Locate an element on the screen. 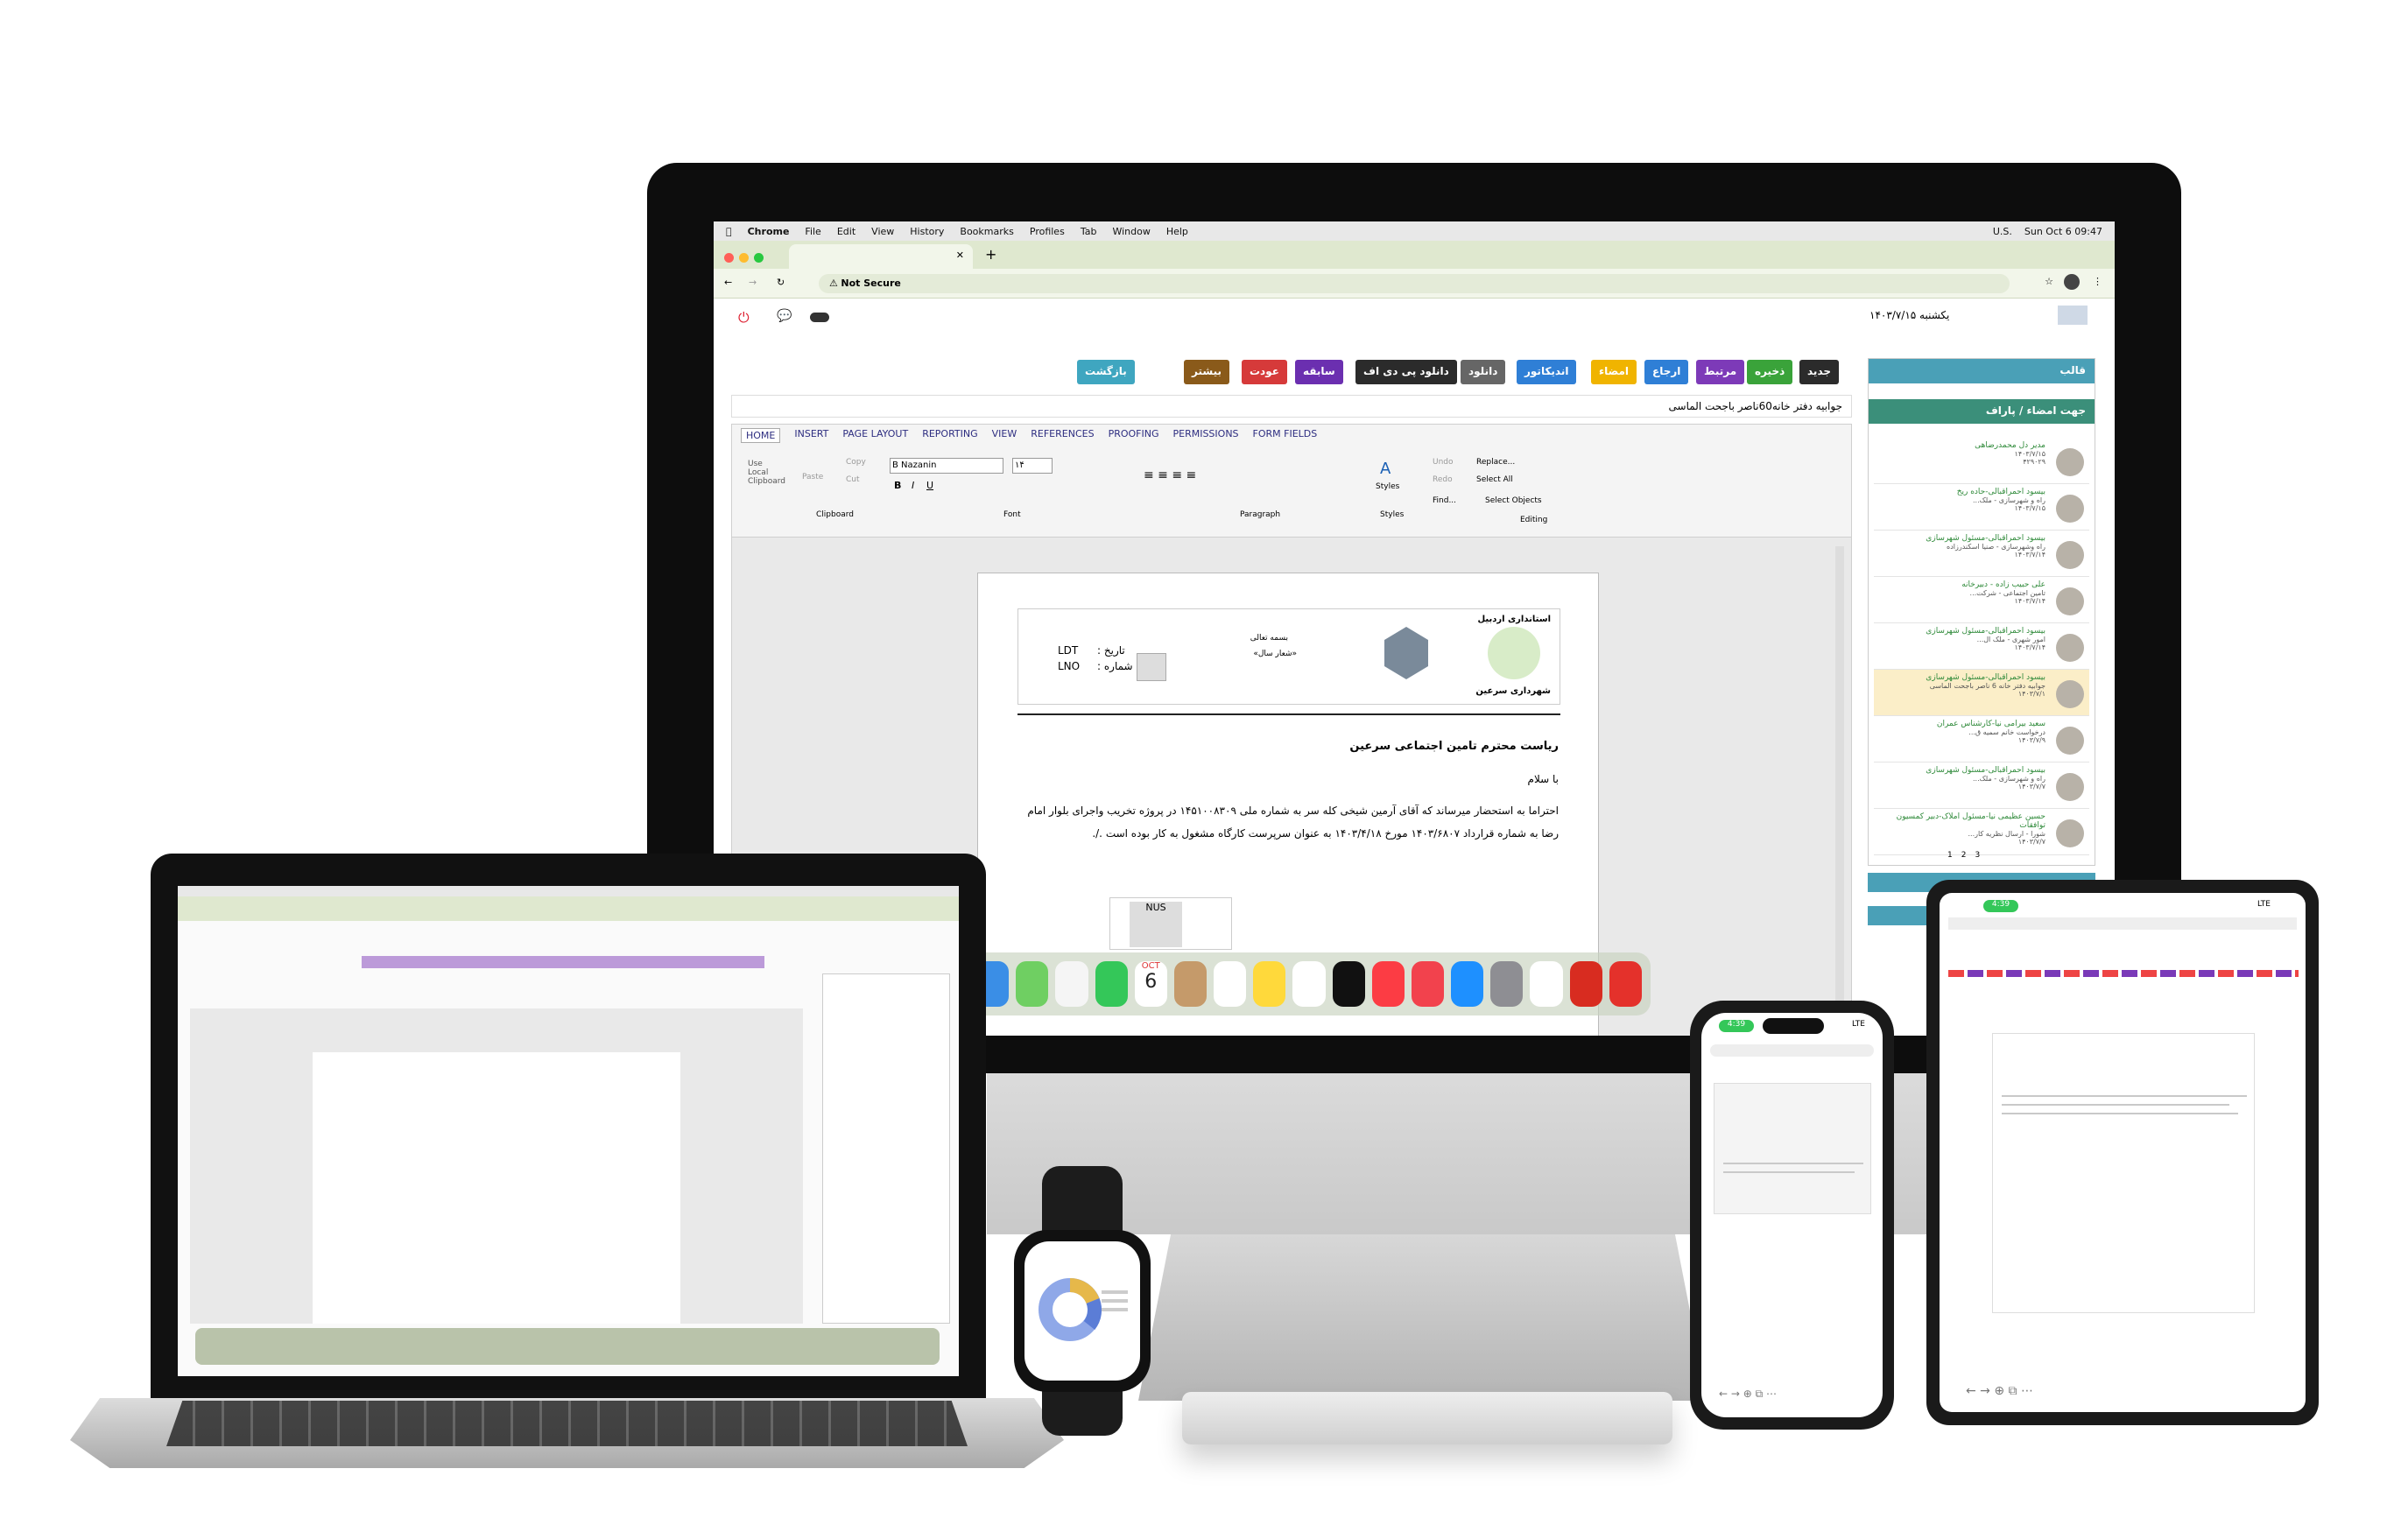 This screenshot has height=1532, width=2408. menu-file: File is located at coordinates (812, 231).